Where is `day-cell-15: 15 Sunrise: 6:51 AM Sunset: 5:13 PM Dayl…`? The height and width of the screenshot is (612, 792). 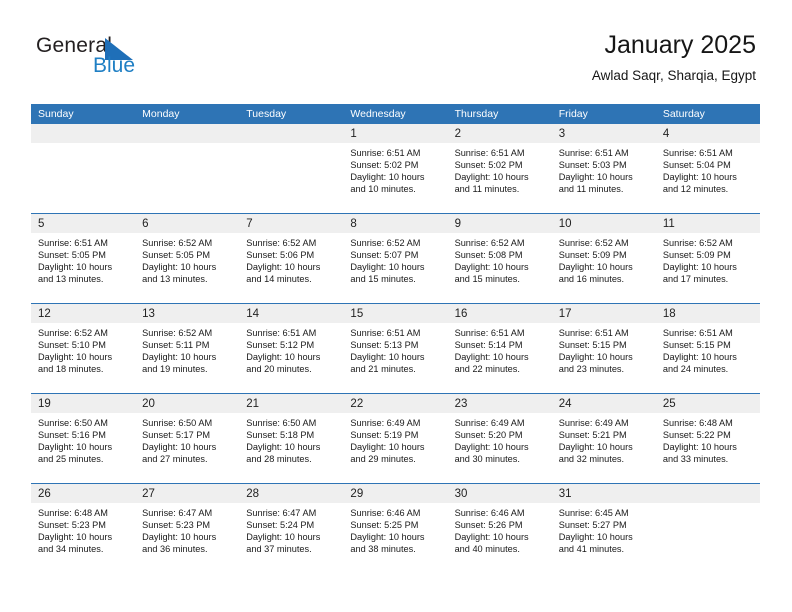 day-cell-15: 15 Sunrise: 6:51 AM Sunset: 5:13 PM Dayl… is located at coordinates (395, 348).